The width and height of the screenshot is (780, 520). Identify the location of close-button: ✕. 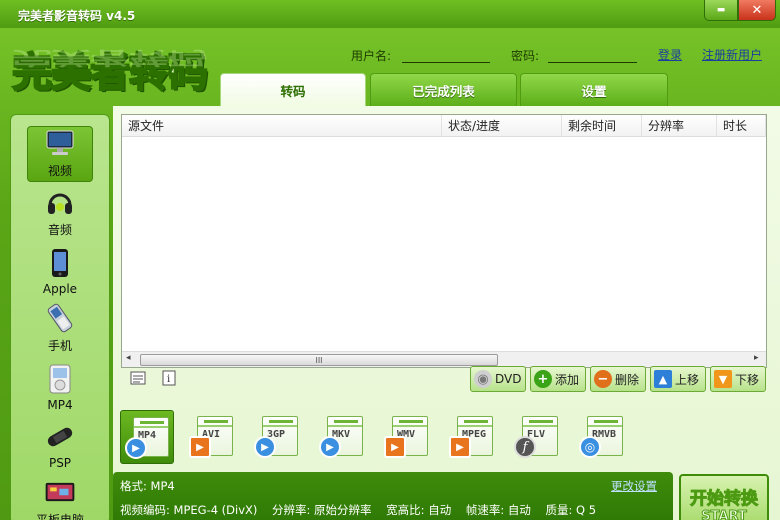
(757, 10).